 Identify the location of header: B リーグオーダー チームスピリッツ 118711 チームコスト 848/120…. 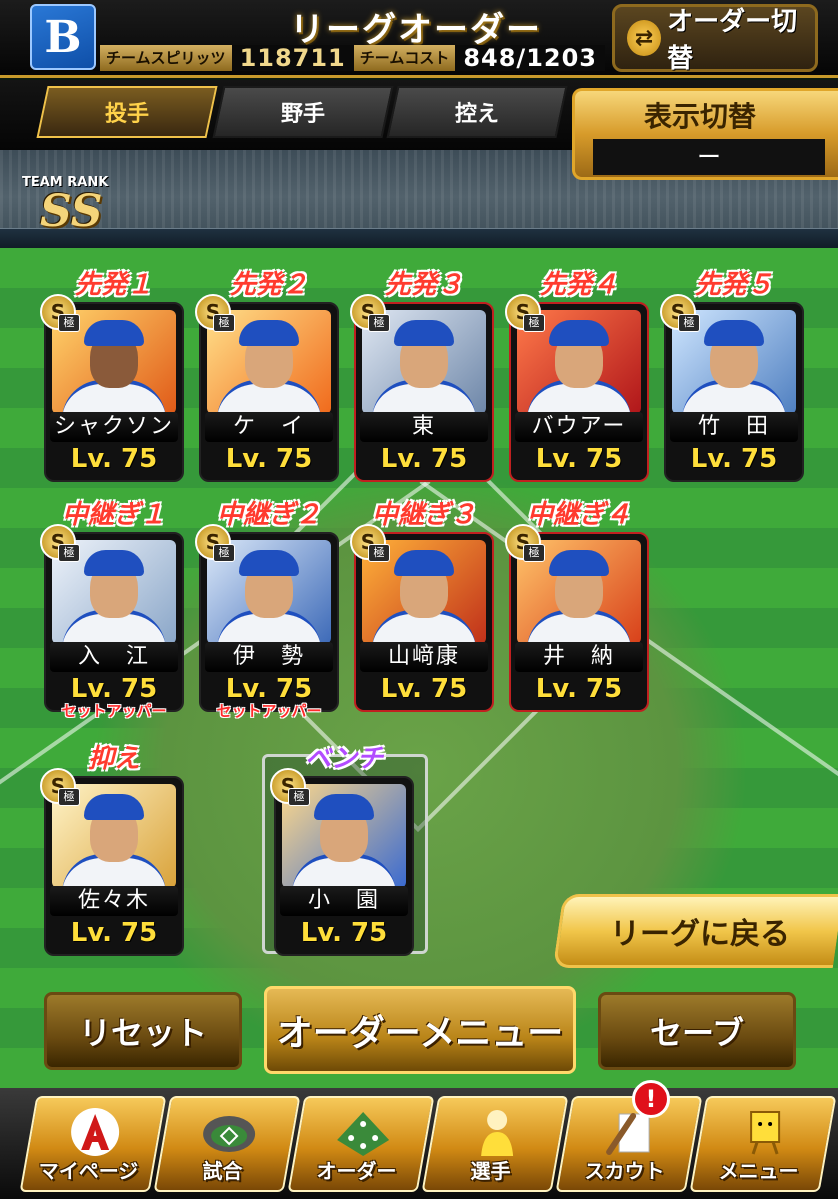
(419, 39).